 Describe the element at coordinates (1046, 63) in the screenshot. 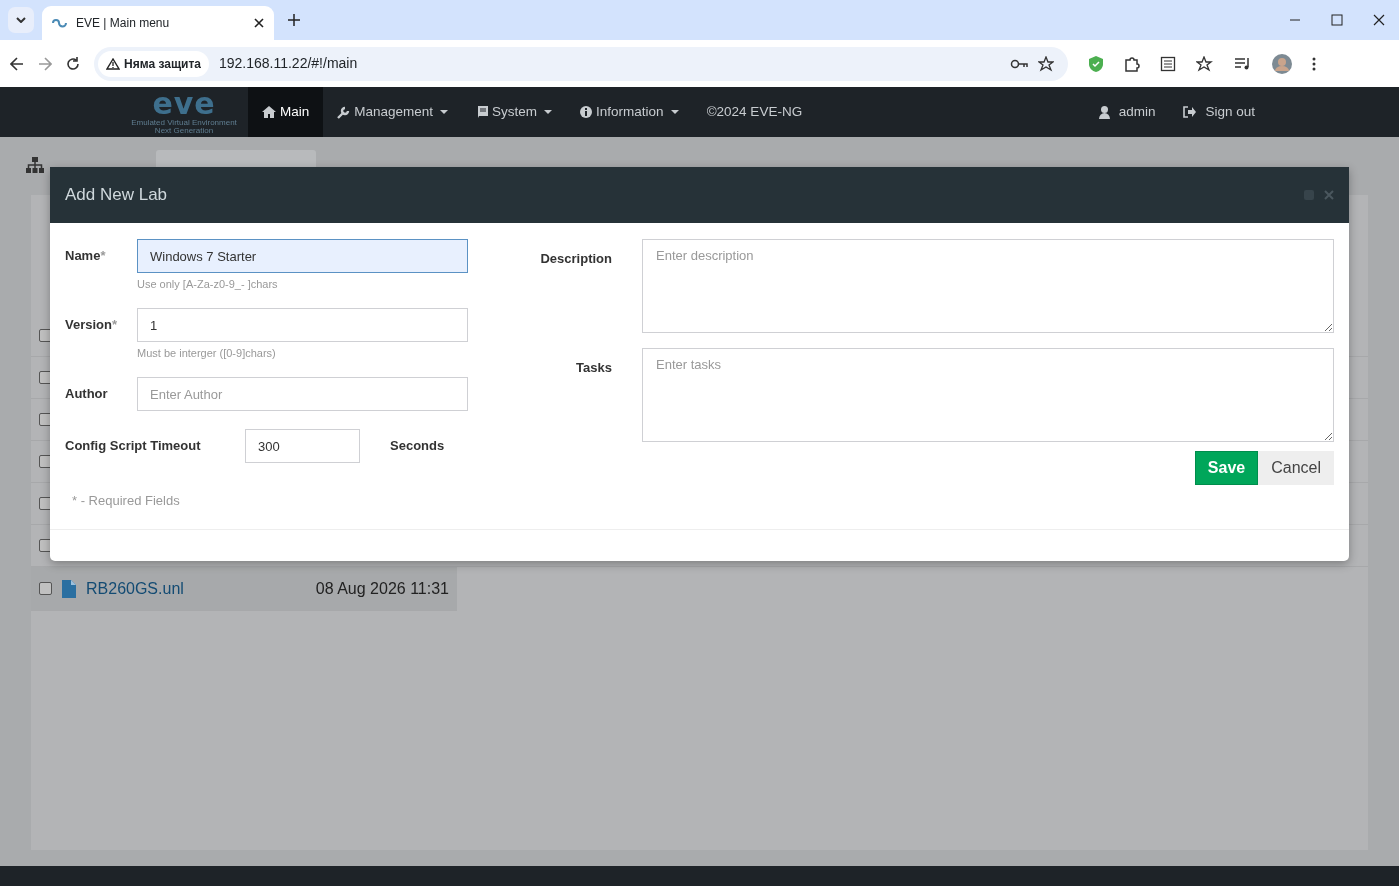

I see `star-icon` at that location.